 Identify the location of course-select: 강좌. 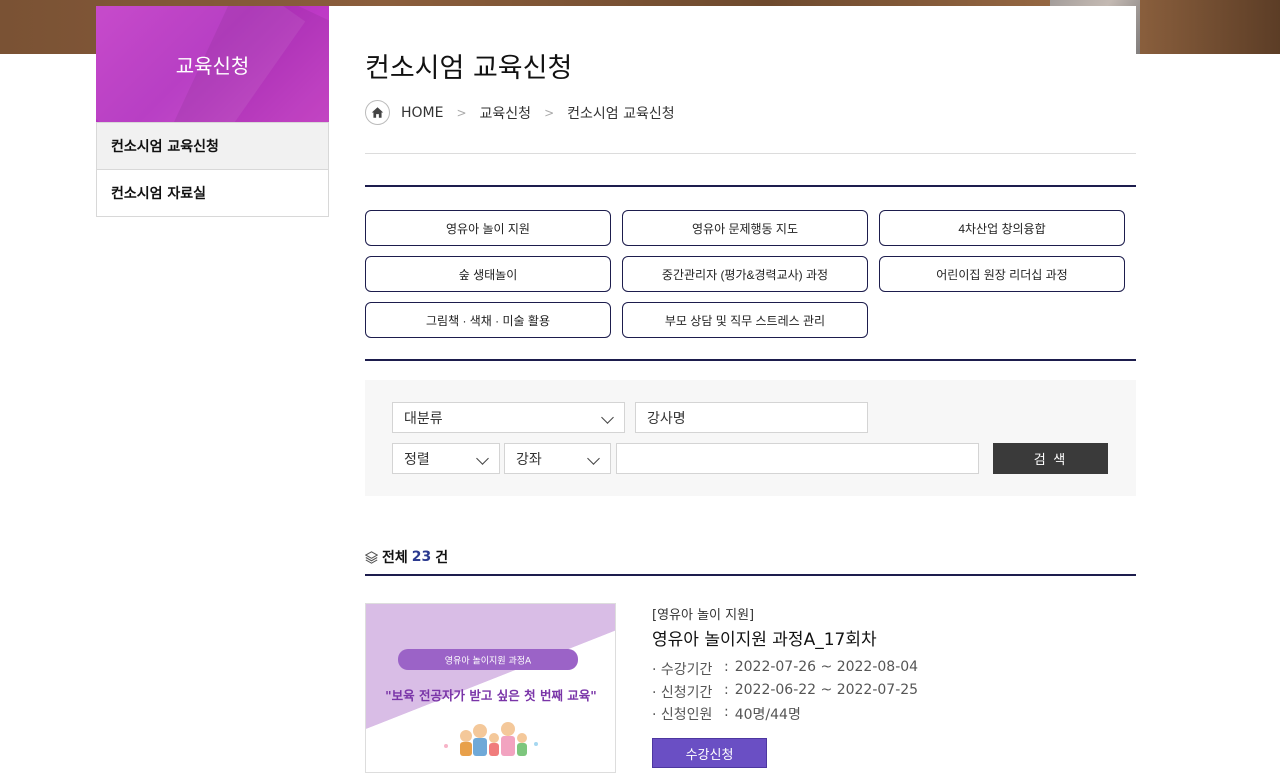
(557, 458).